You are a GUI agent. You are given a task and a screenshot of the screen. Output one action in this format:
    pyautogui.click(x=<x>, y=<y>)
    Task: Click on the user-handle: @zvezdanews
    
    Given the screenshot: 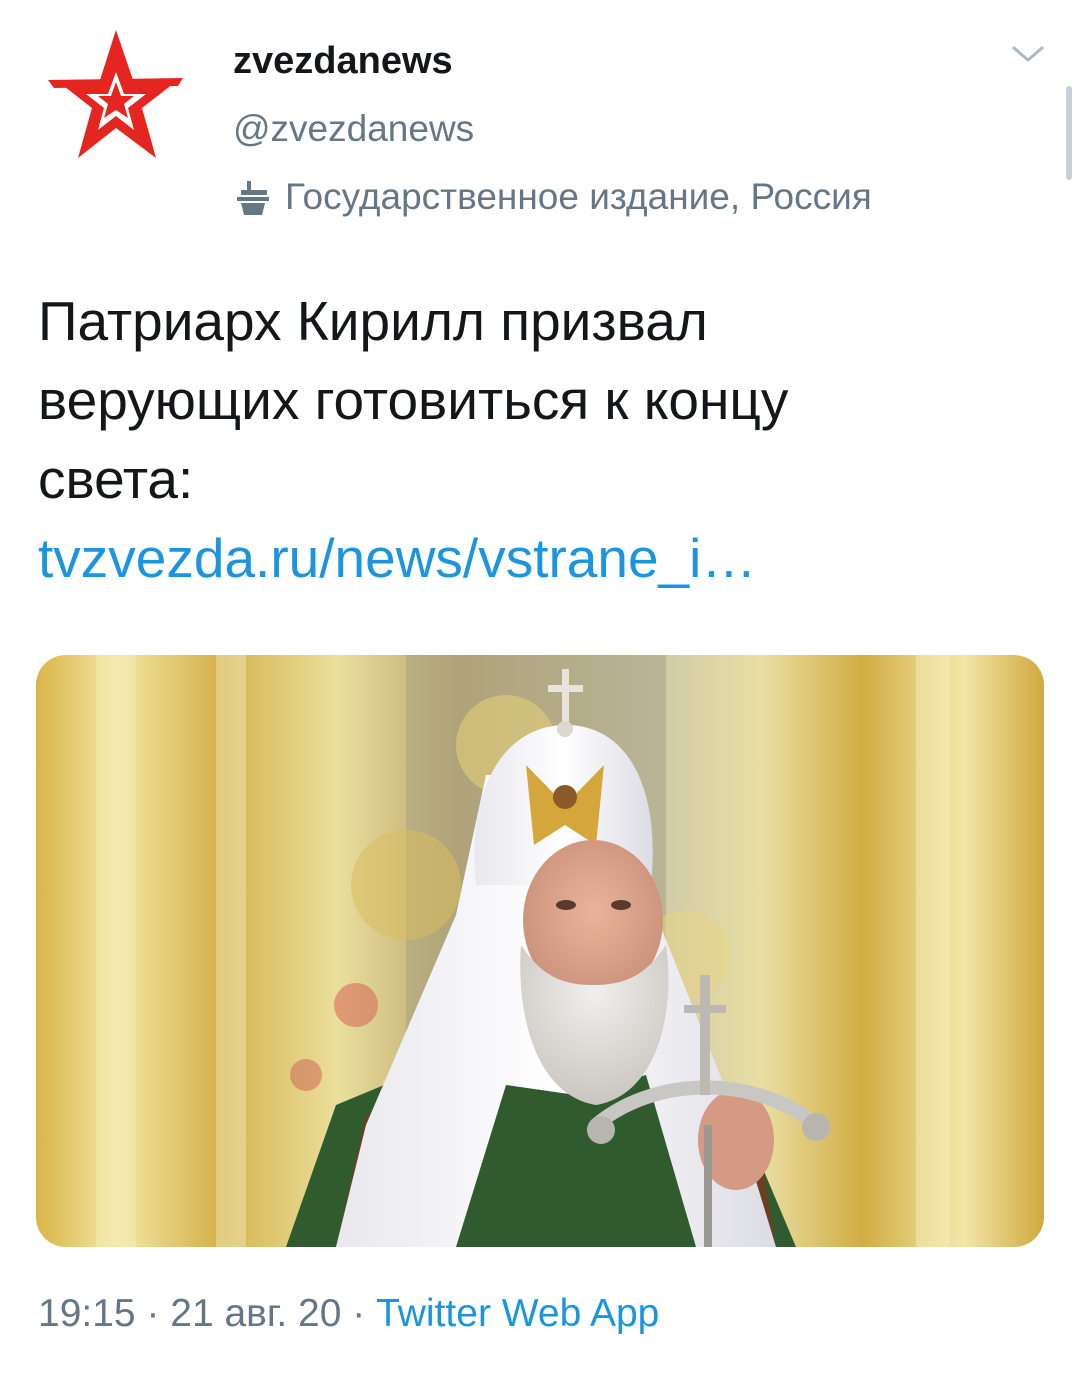 What is the action you would take?
    pyautogui.click(x=623, y=129)
    